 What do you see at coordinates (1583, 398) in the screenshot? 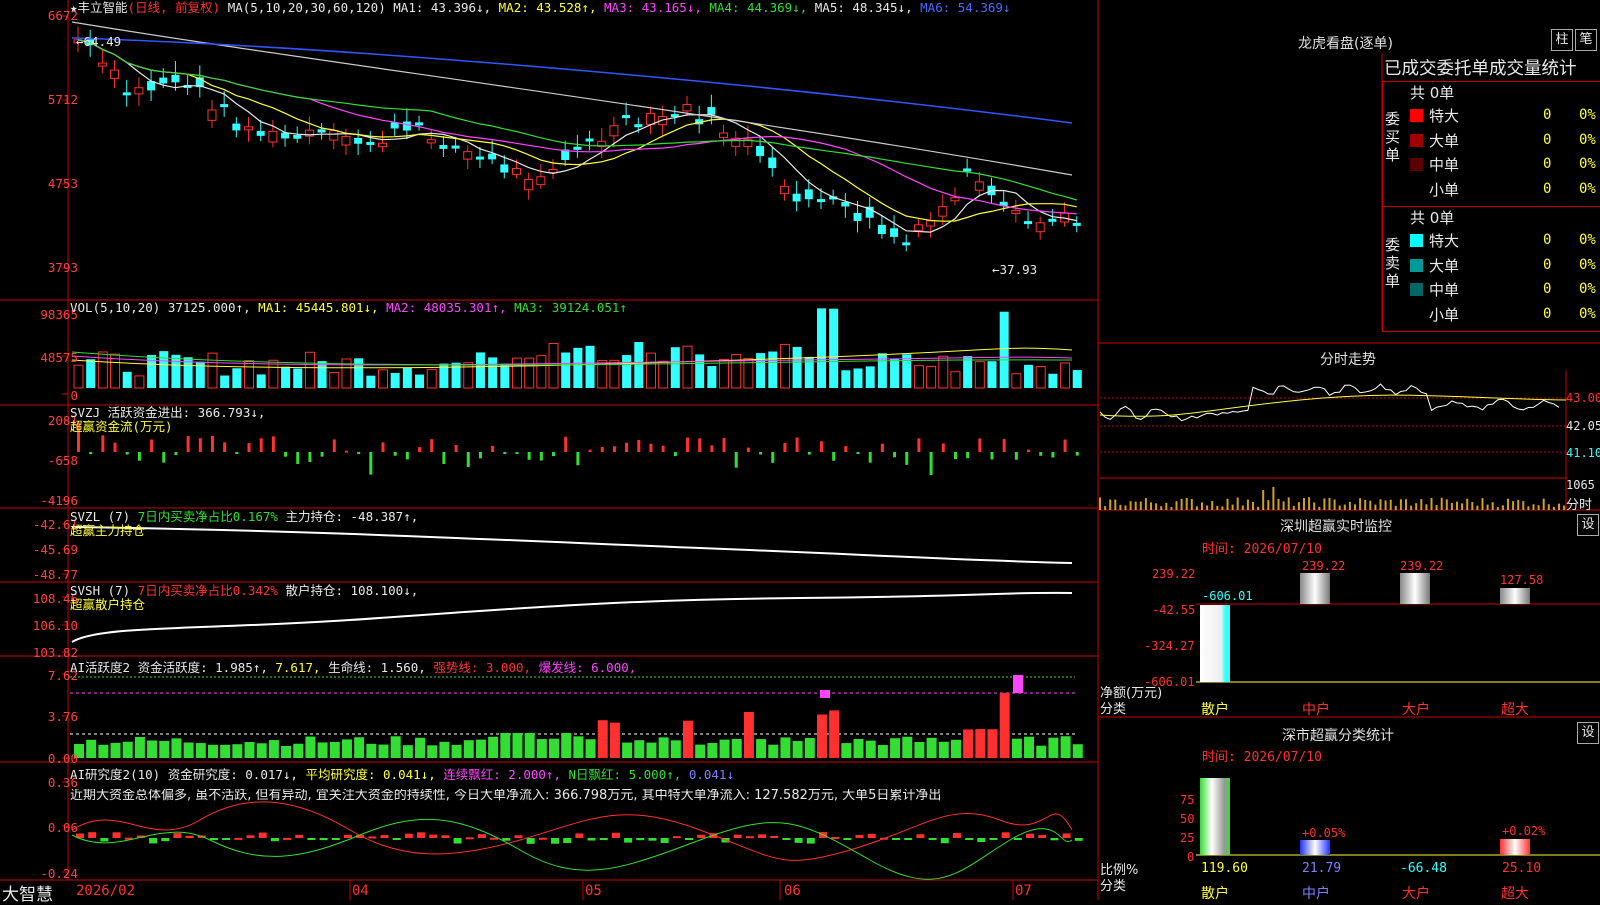
I see `intraday-price-label: 43.00` at bounding box center [1583, 398].